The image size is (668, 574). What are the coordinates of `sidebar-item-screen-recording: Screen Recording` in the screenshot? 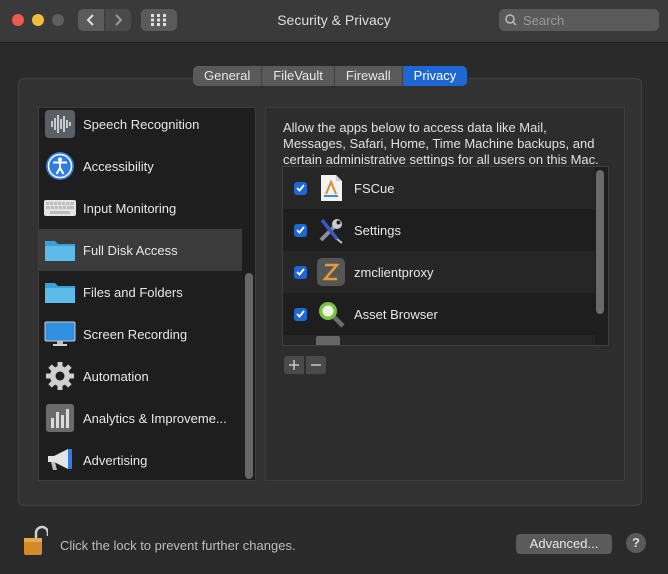 It's located at (140, 334).